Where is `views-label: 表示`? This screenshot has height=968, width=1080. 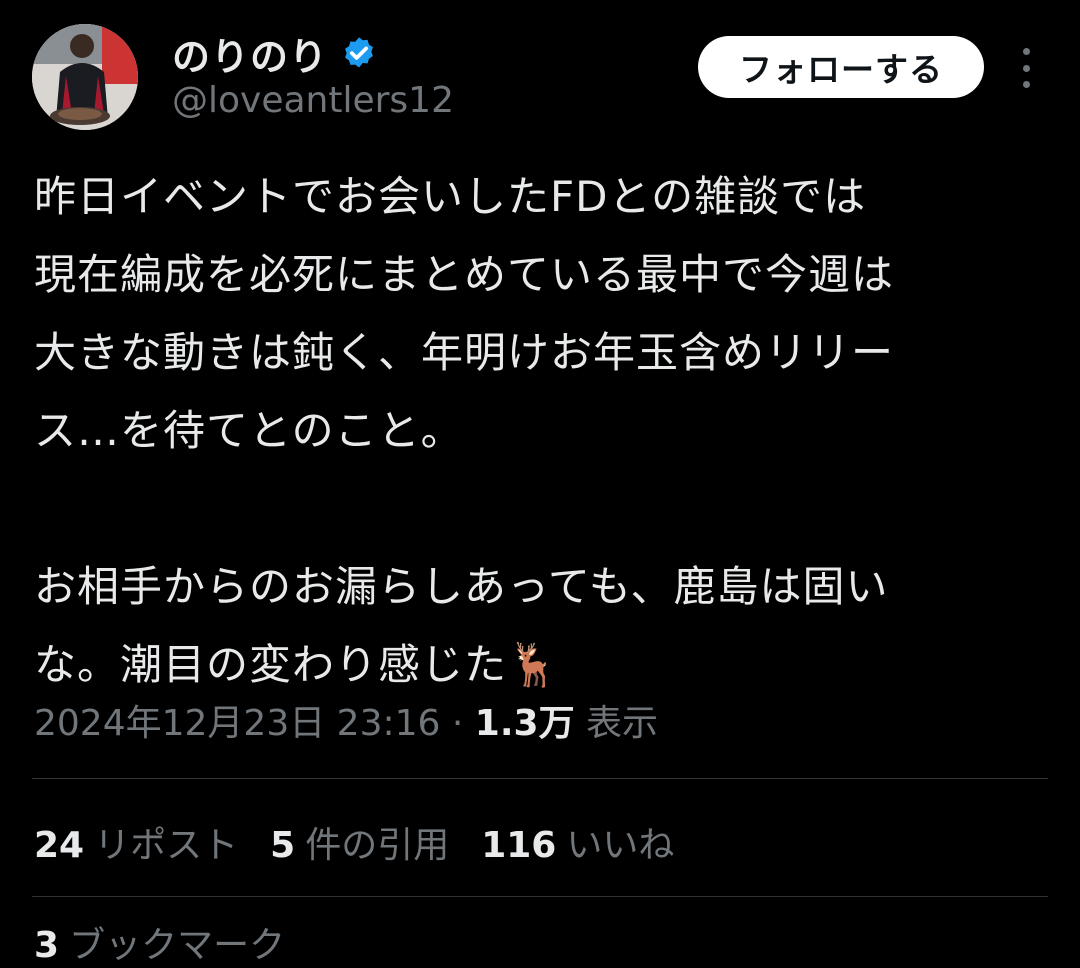 views-label: 表示 is located at coordinates (622, 723).